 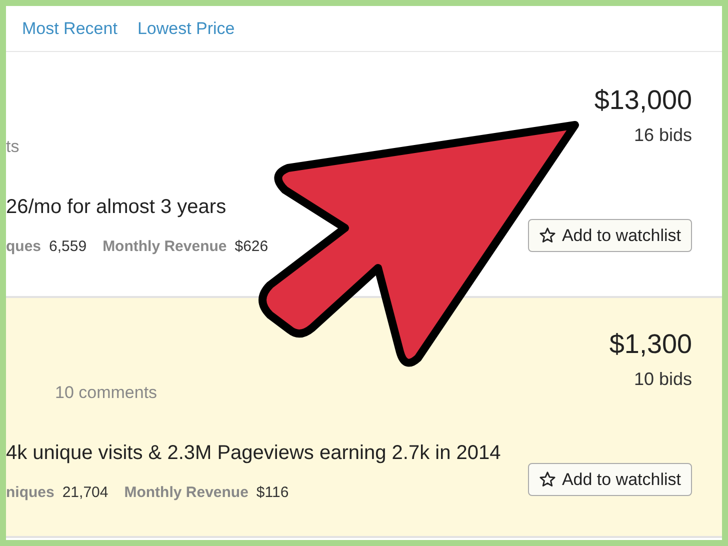 What do you see at coordinates (643, 101) in the screenshot?
I see `price: $13,000` at bounding box center [643, 101].